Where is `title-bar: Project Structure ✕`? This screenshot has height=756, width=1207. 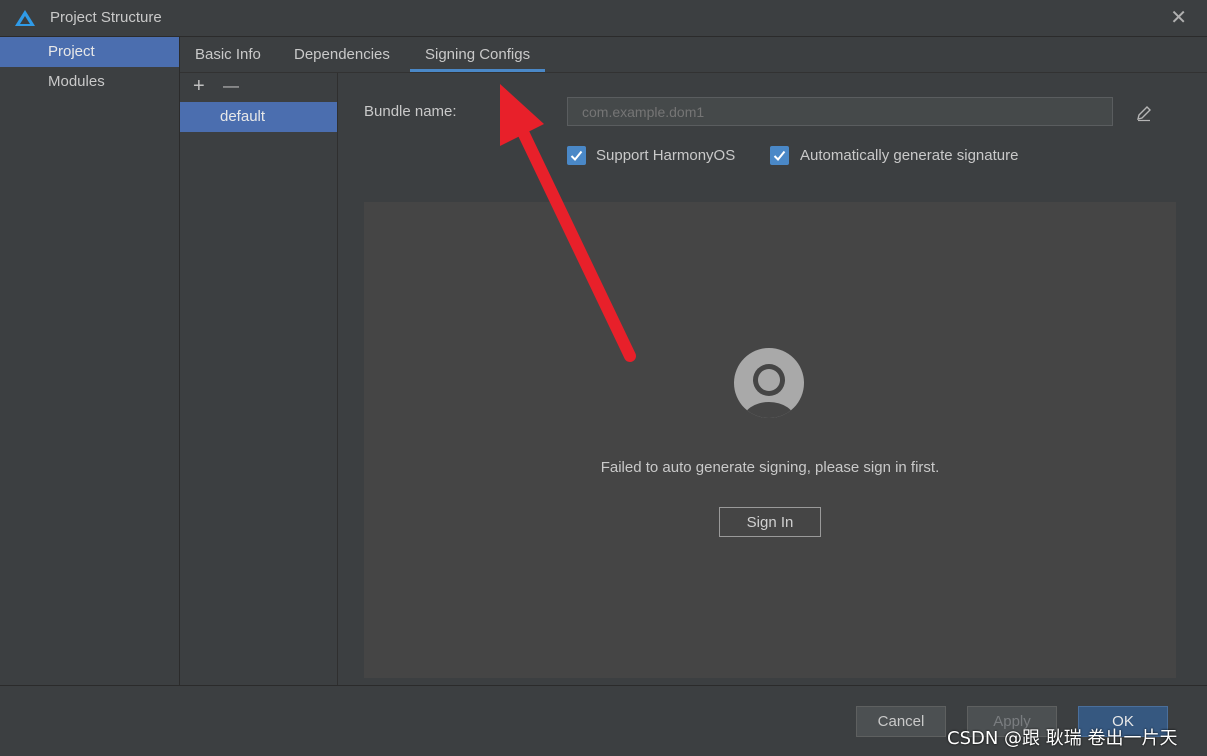
title-bar: Project Structure ✕ is located at coordinates (603, 18).